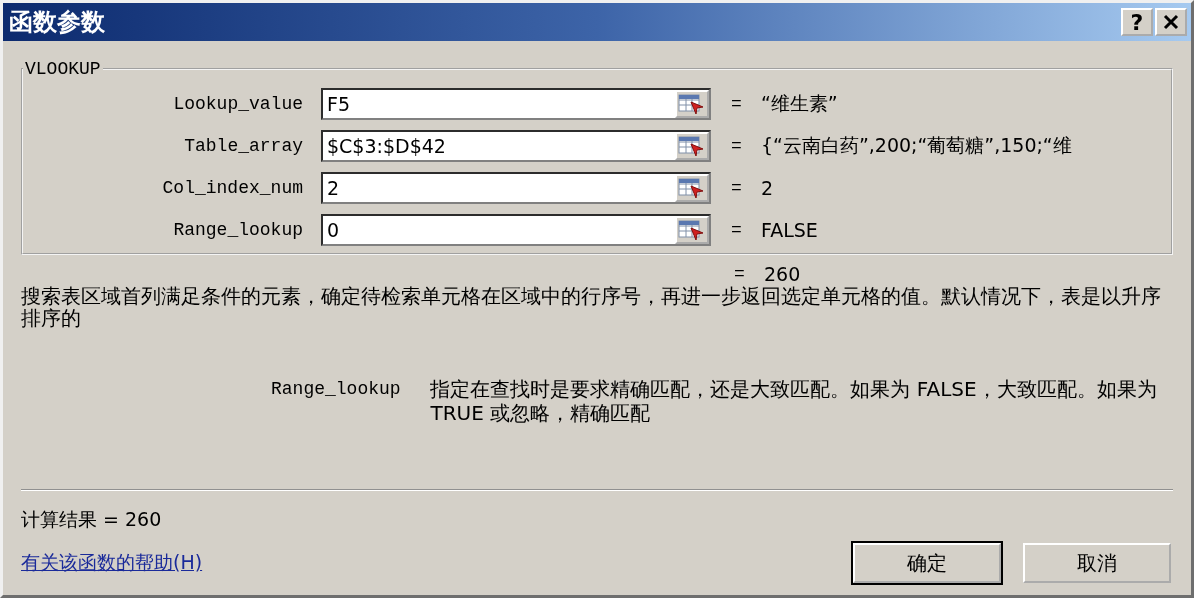 This screenshot has height=598, width=1194. Describe the element at coordinates (516, 104) in the screenshot. I see `input-field: F5` at that location.